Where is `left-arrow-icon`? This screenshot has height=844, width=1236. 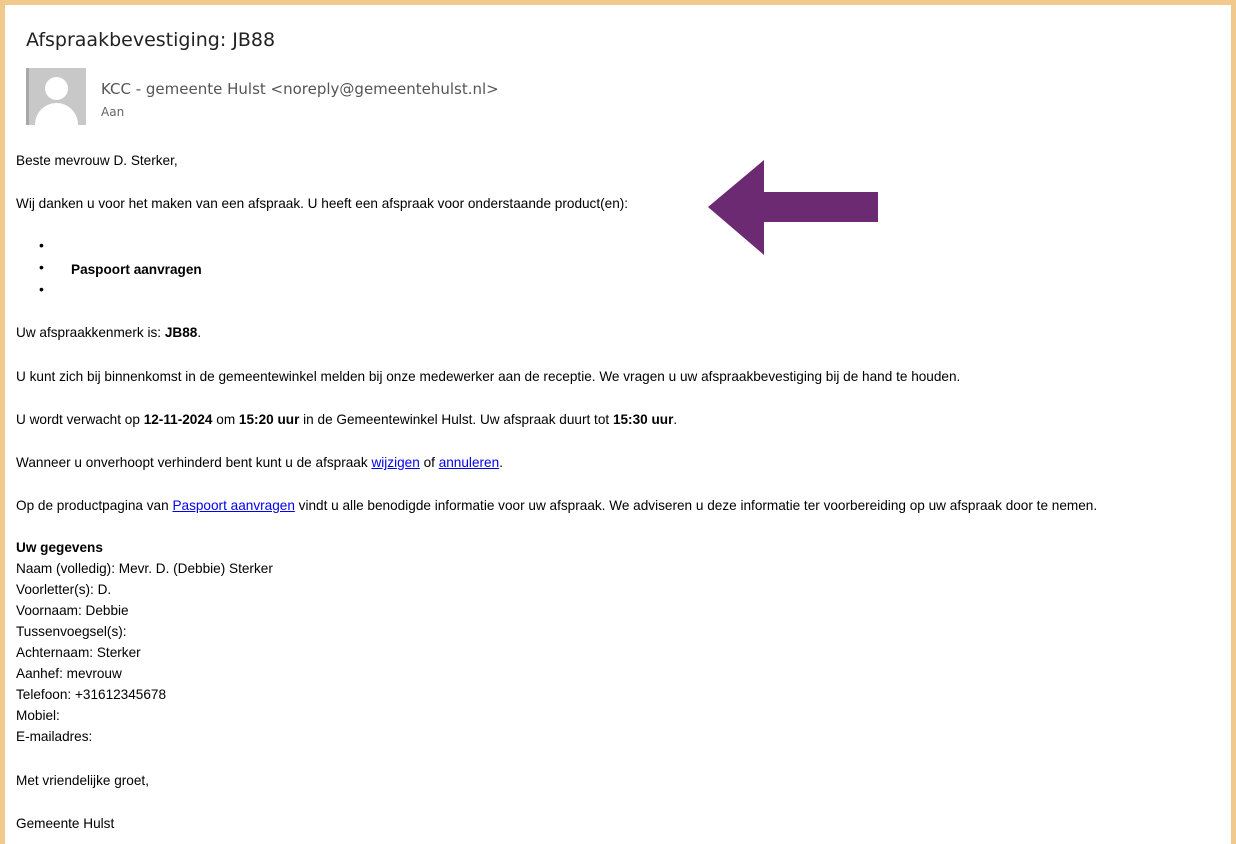 left-arrow-icon is located at coordinates (793, 207).